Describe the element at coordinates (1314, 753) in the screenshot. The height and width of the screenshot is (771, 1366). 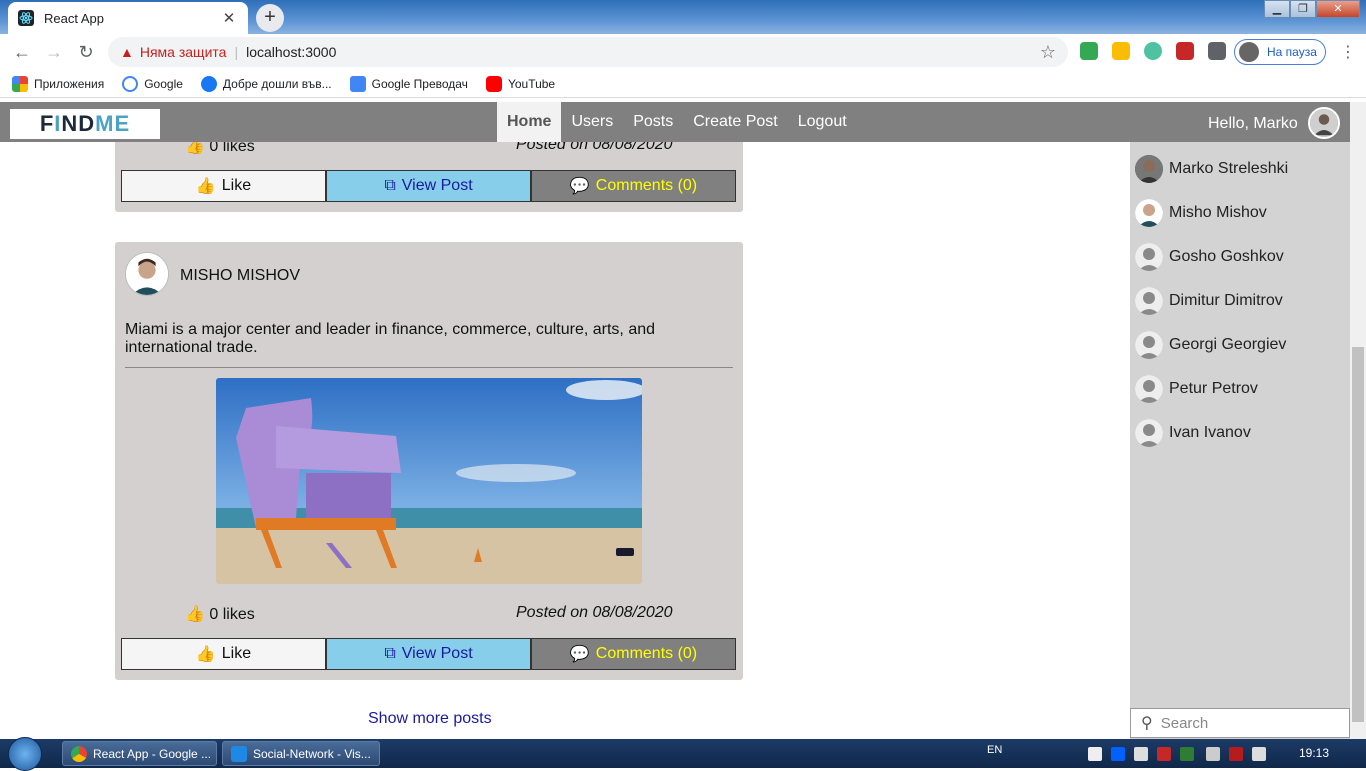
I see `clock: 19:13` at that location.